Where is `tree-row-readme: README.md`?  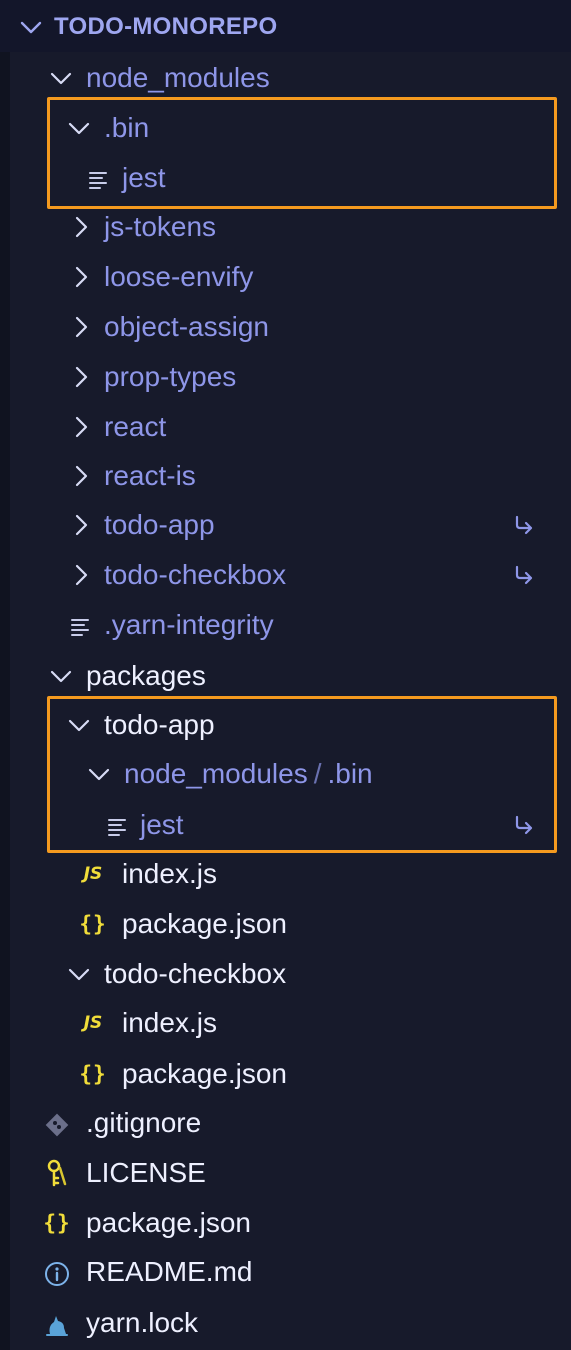
tree-row-readme: README.md is located at coordinates (290, 1272).